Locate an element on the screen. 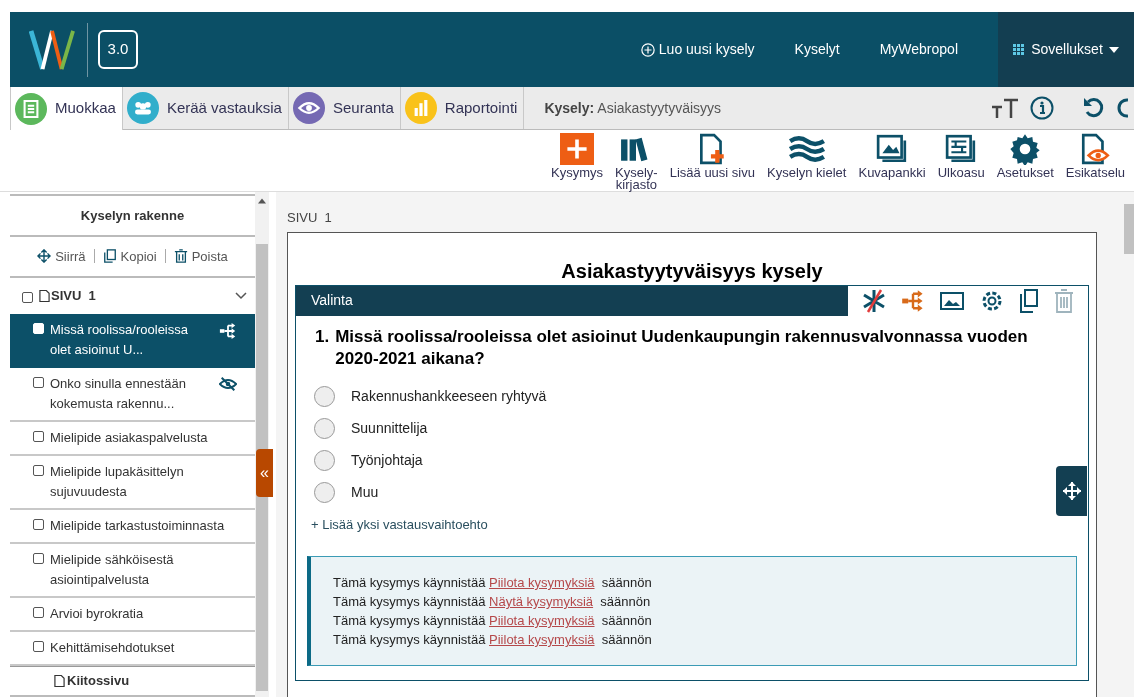 This screenshot has width=1134, height=697. image-icon is located at coordinates (952, 300).